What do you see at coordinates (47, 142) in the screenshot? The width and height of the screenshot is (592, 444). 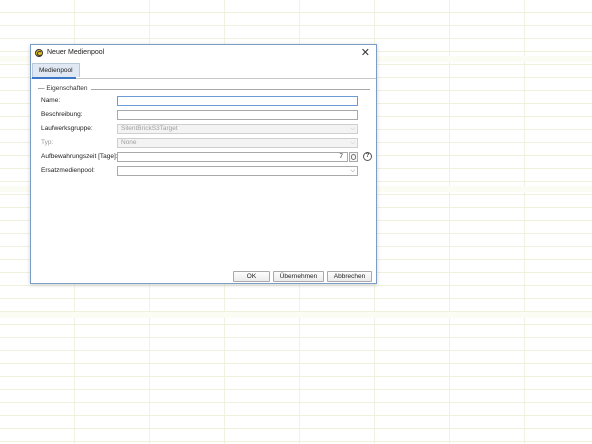 I see `type-label: Typ:` at bounding box center [47, 142].